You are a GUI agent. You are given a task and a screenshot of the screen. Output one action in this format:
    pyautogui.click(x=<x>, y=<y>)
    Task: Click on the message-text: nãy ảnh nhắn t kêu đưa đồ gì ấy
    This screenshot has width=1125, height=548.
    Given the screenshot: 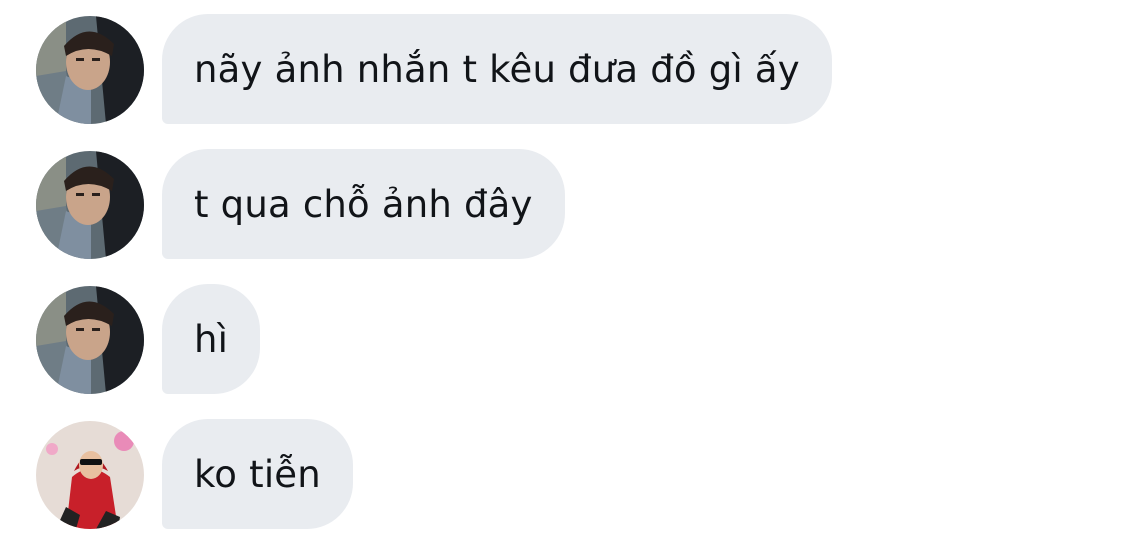 What is the action you would take?
    pyautogui.click(x=497, y=69)
    